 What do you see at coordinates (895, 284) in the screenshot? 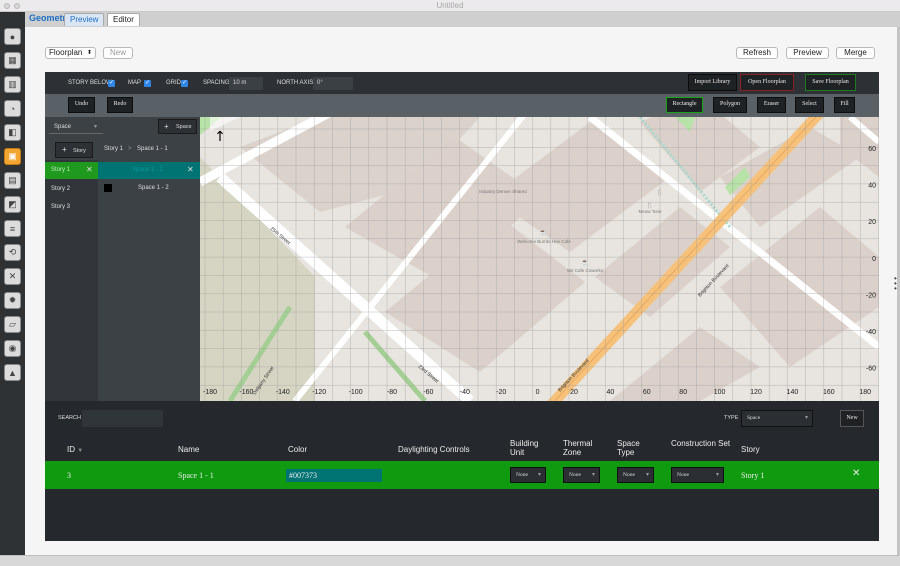
I see `resize-handle-icon: • • •` at bounding box center [895, 284].